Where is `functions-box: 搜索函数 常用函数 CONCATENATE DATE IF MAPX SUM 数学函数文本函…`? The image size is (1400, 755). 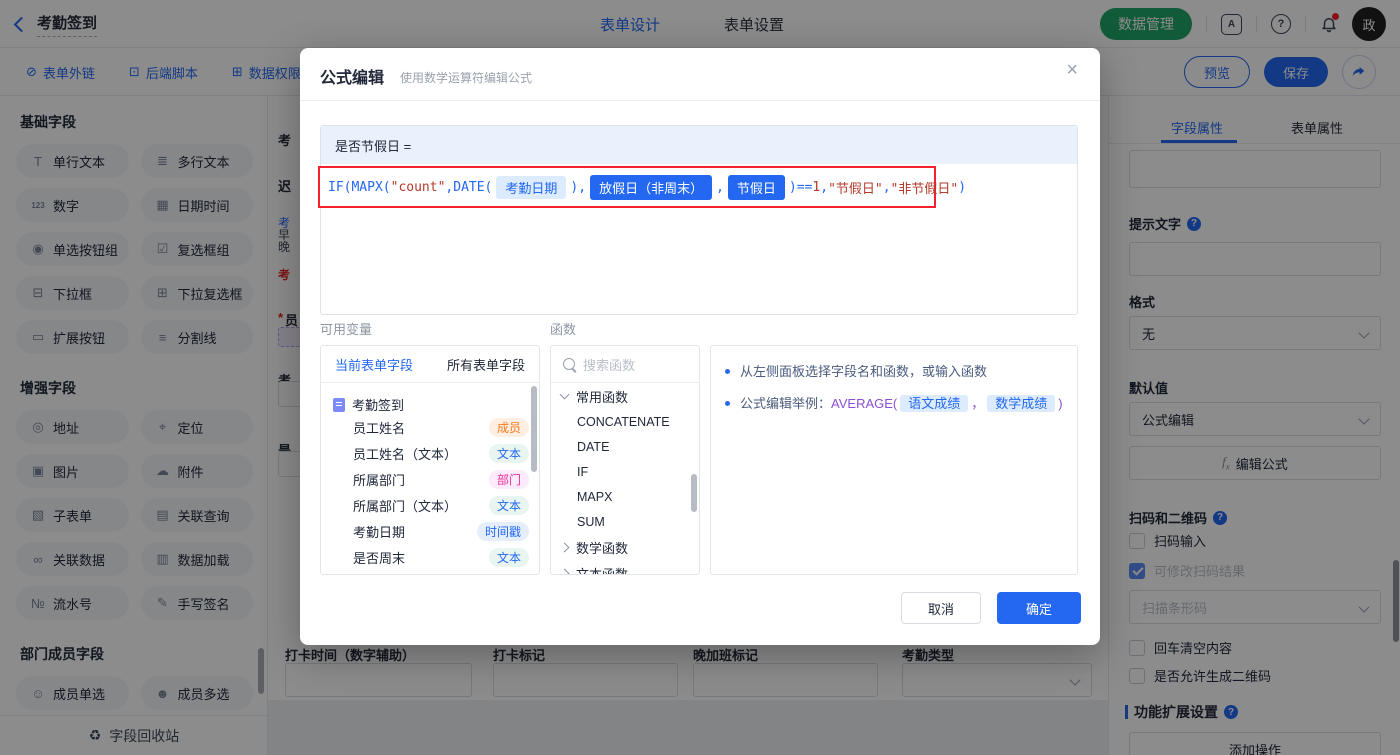
functions-box: 搜索函数 常用函数 CONCATENATE DATE IF MAPX SUM 数学函数文本函… is located at coordinates (625, 460).